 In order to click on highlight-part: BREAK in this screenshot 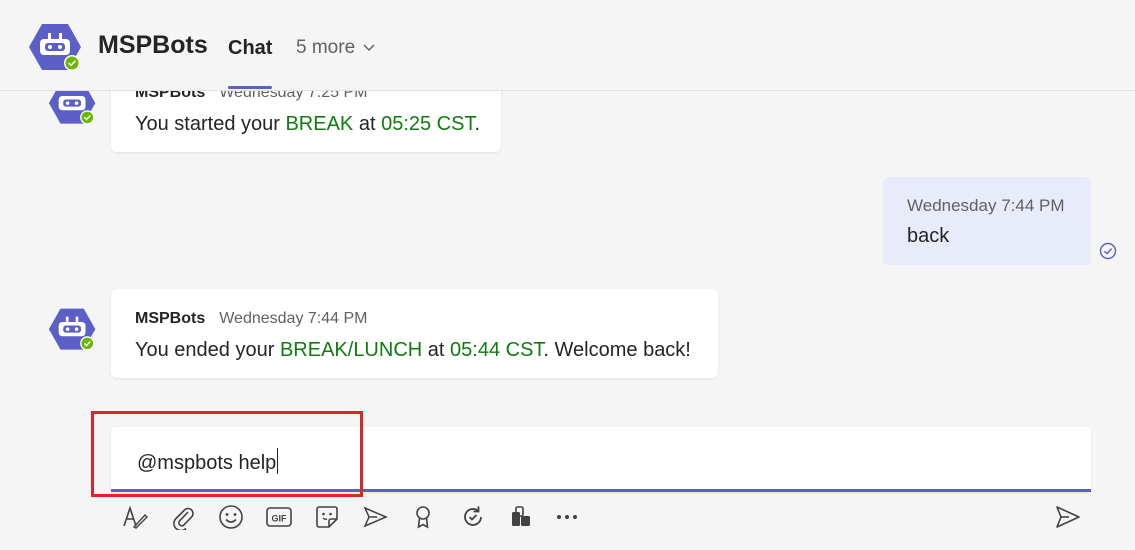, I will do `click(319, 124)`.